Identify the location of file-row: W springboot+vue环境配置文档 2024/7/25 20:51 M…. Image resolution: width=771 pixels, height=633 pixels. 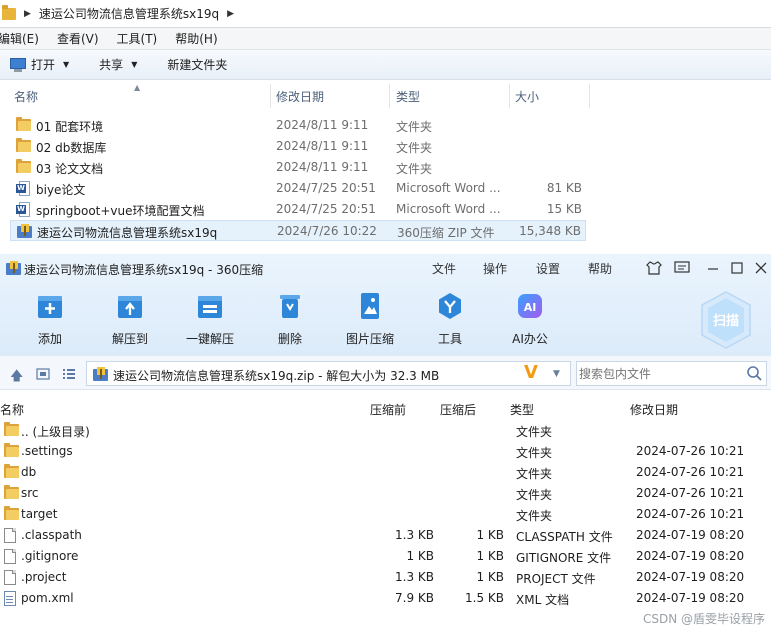
(298, 209).